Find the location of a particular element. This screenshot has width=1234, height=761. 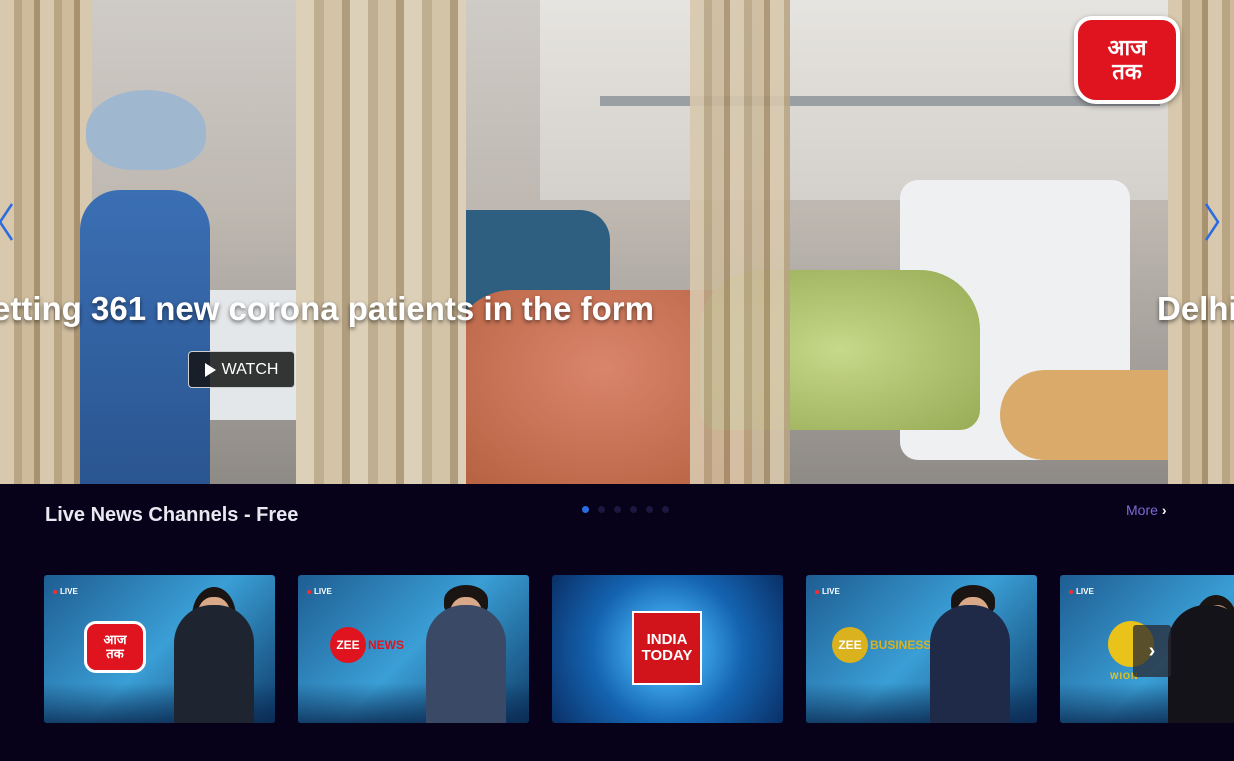

more-link: More › is located at coordinates (1146, 510).